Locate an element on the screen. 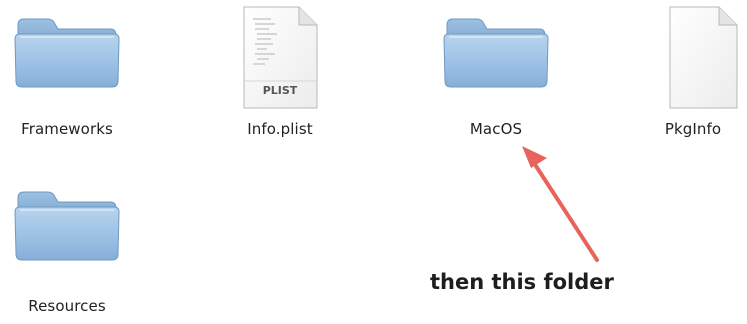 This screenshot has height=324, width=747. arrow-head is located at coordinates (534, 157).